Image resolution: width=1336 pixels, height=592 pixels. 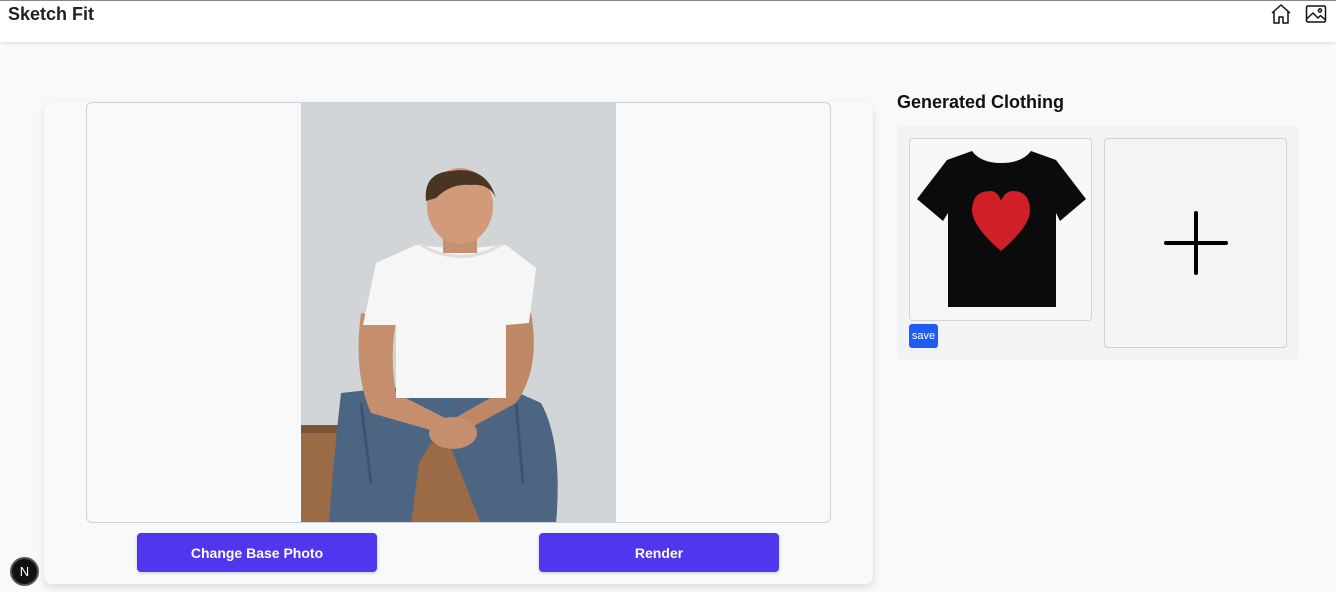 I want to click on clothing-item-thumbnail, so click(x=1000, y=229).